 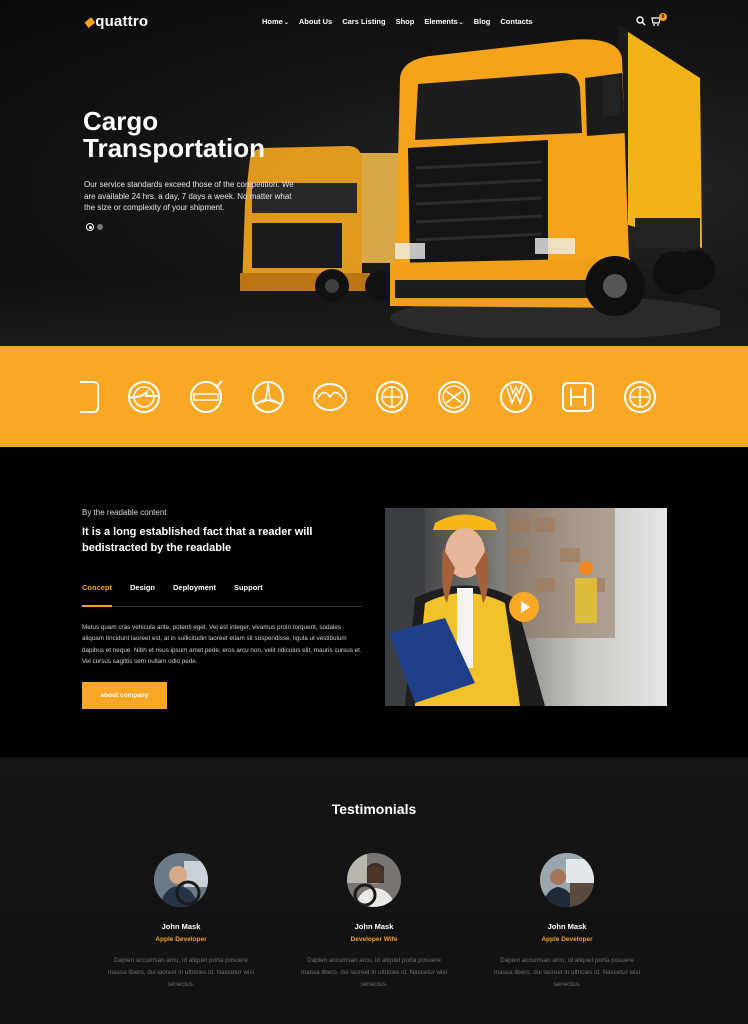 I want to click on worker-photo, so click(x=526, y=607).